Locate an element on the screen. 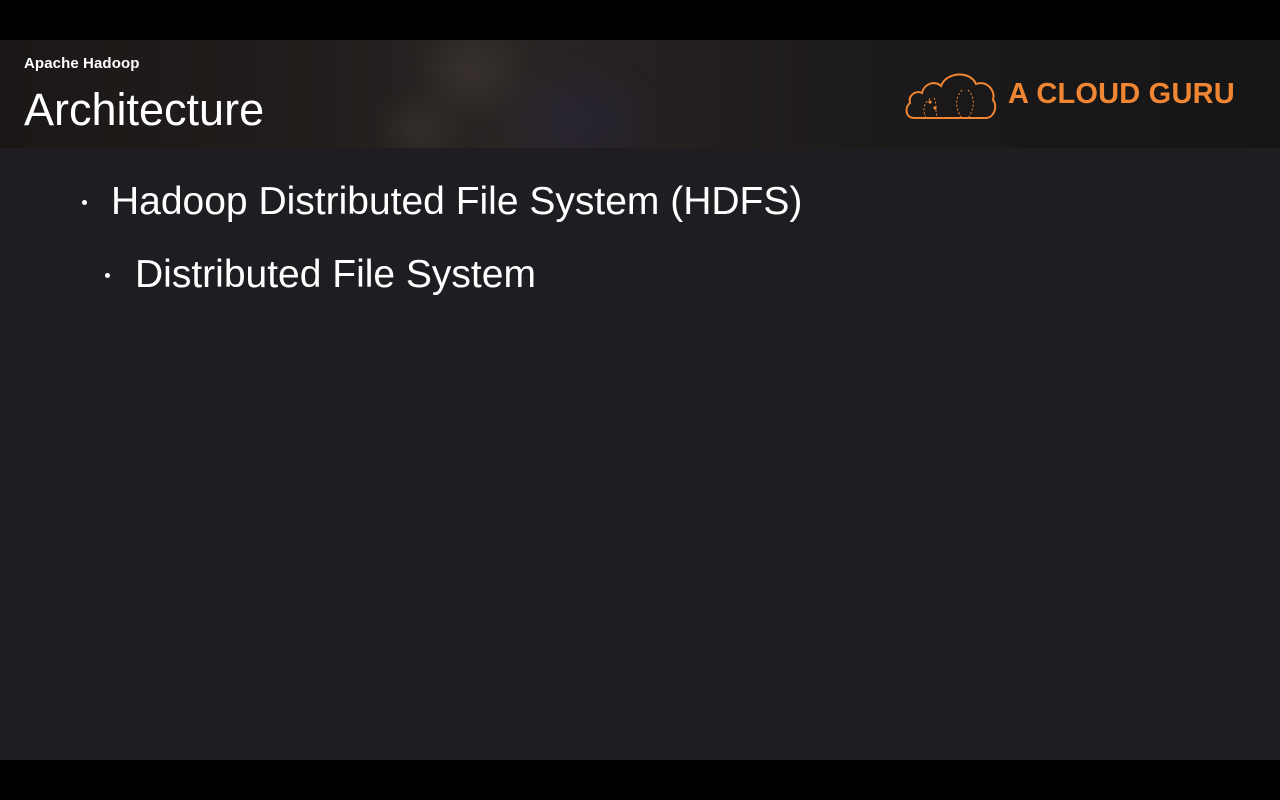 This screenshot has width=1280, height=800. sub-bullet-text: Distributed File System is located at coordinates (335, 274).